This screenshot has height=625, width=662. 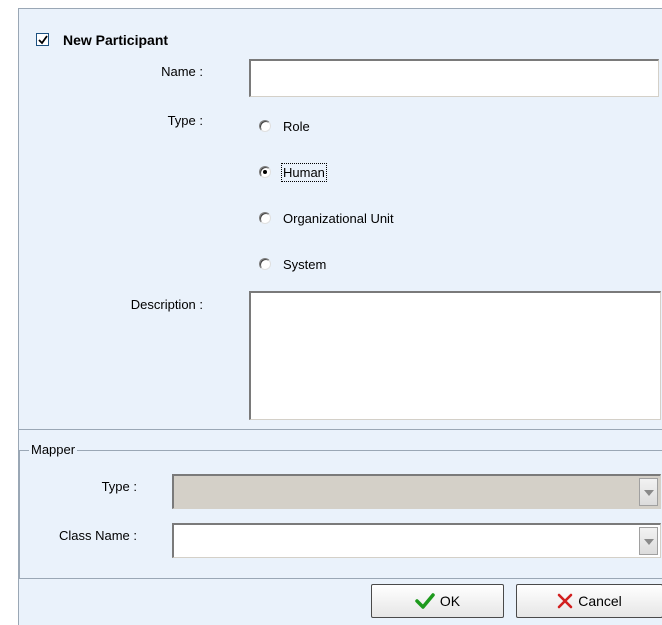 I want to click on ok-button: OK, so click(x=437, y=601).